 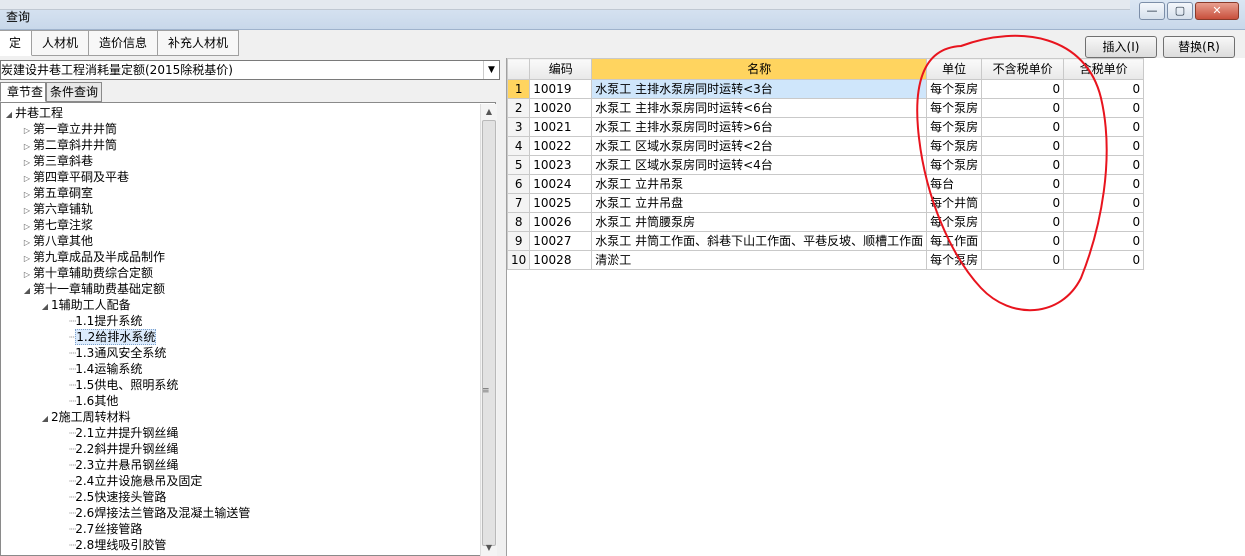 I want to click on table-row: 10 10028 清淤工 每个泵房 0 0, so click(x=825, y=260).